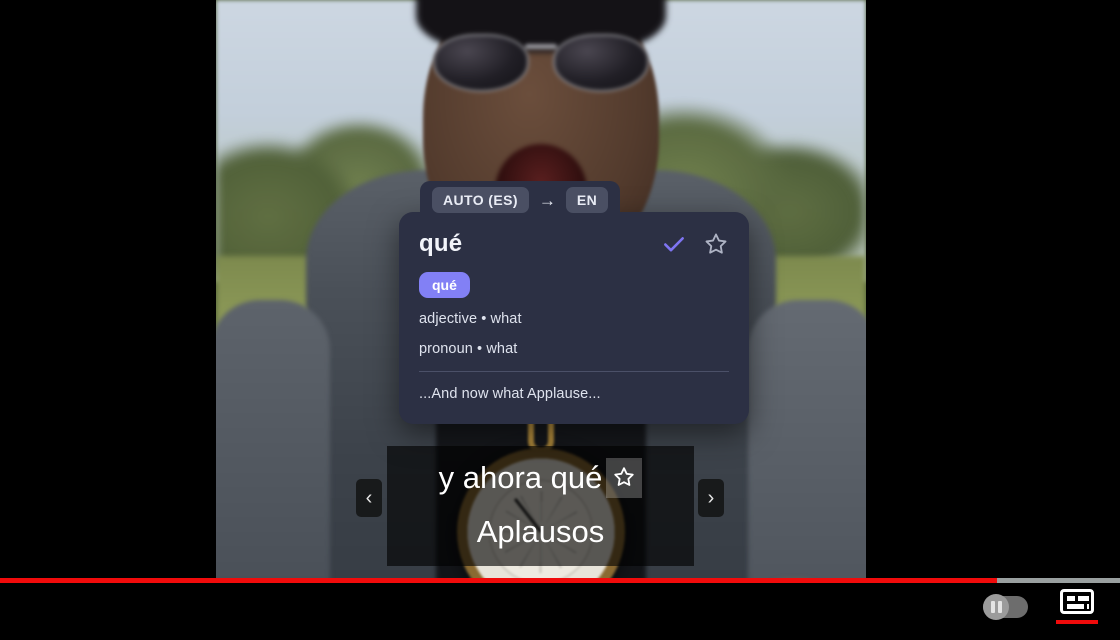  Describe the element at coordinates (521, 478) in the screenshot. I see `subtitle-line-1-text: y ahora qué` at that location.